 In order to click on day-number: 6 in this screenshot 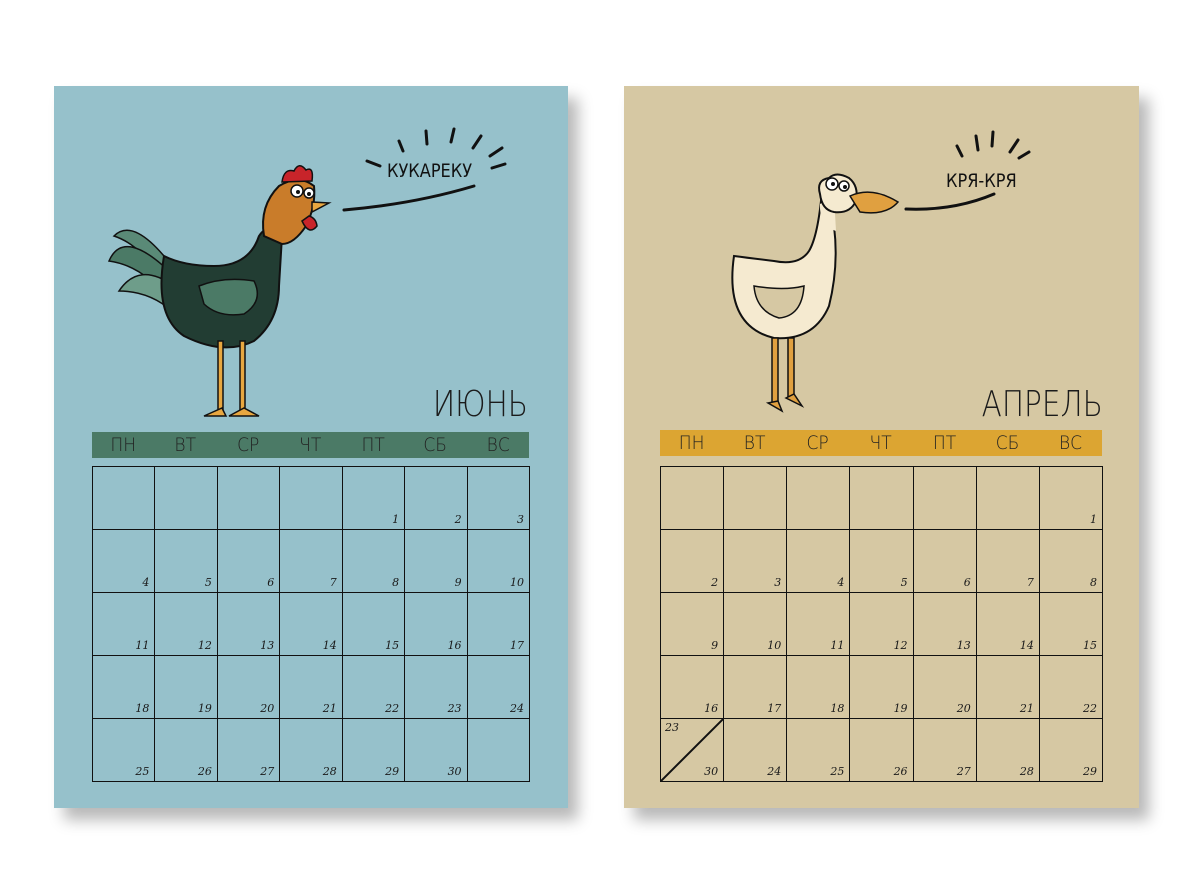, I will do `click(271, 582)`.